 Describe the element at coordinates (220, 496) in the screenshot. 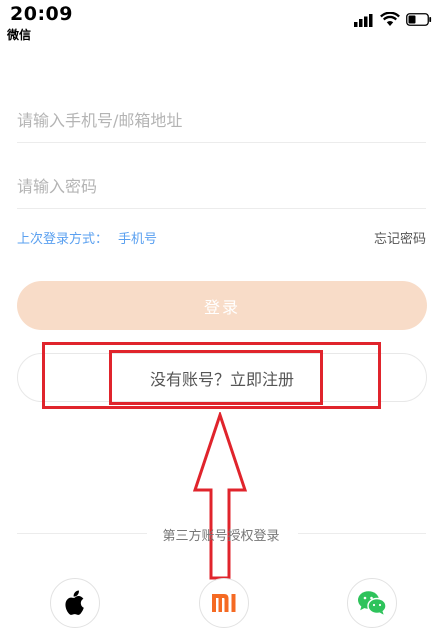

I see `annotation-arrow-up-icon` at that location.